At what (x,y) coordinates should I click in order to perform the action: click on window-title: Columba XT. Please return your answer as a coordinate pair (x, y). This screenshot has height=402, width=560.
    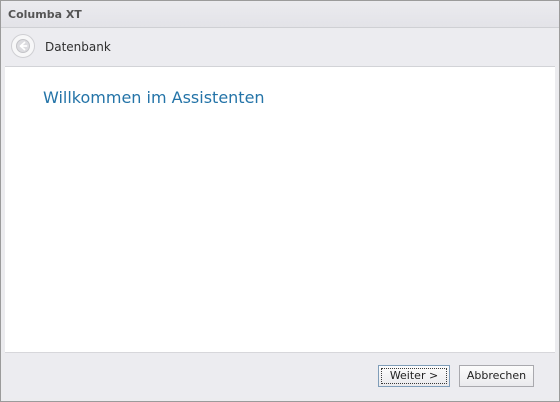
    Looking at the image, I should click on (45, 14).